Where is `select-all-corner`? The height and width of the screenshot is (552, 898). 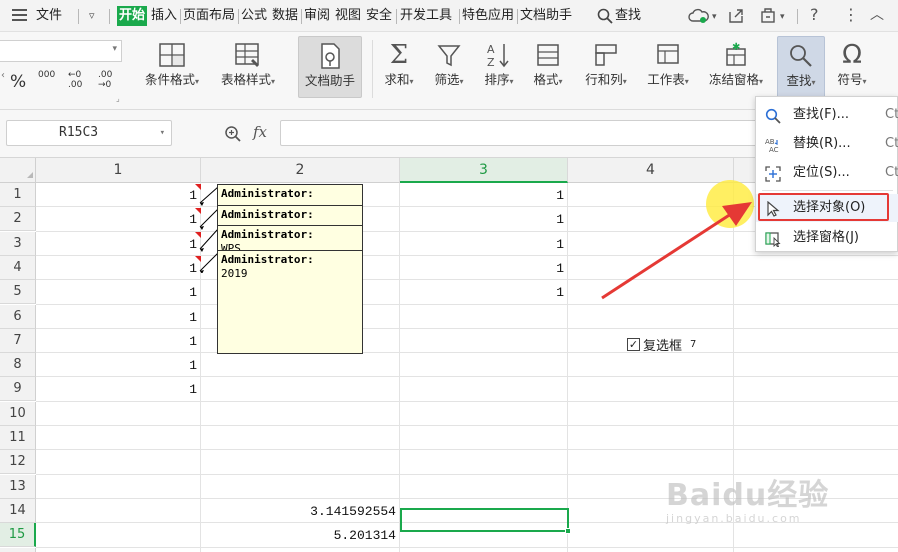
select-all-corner is located at coordinates (18, 170).